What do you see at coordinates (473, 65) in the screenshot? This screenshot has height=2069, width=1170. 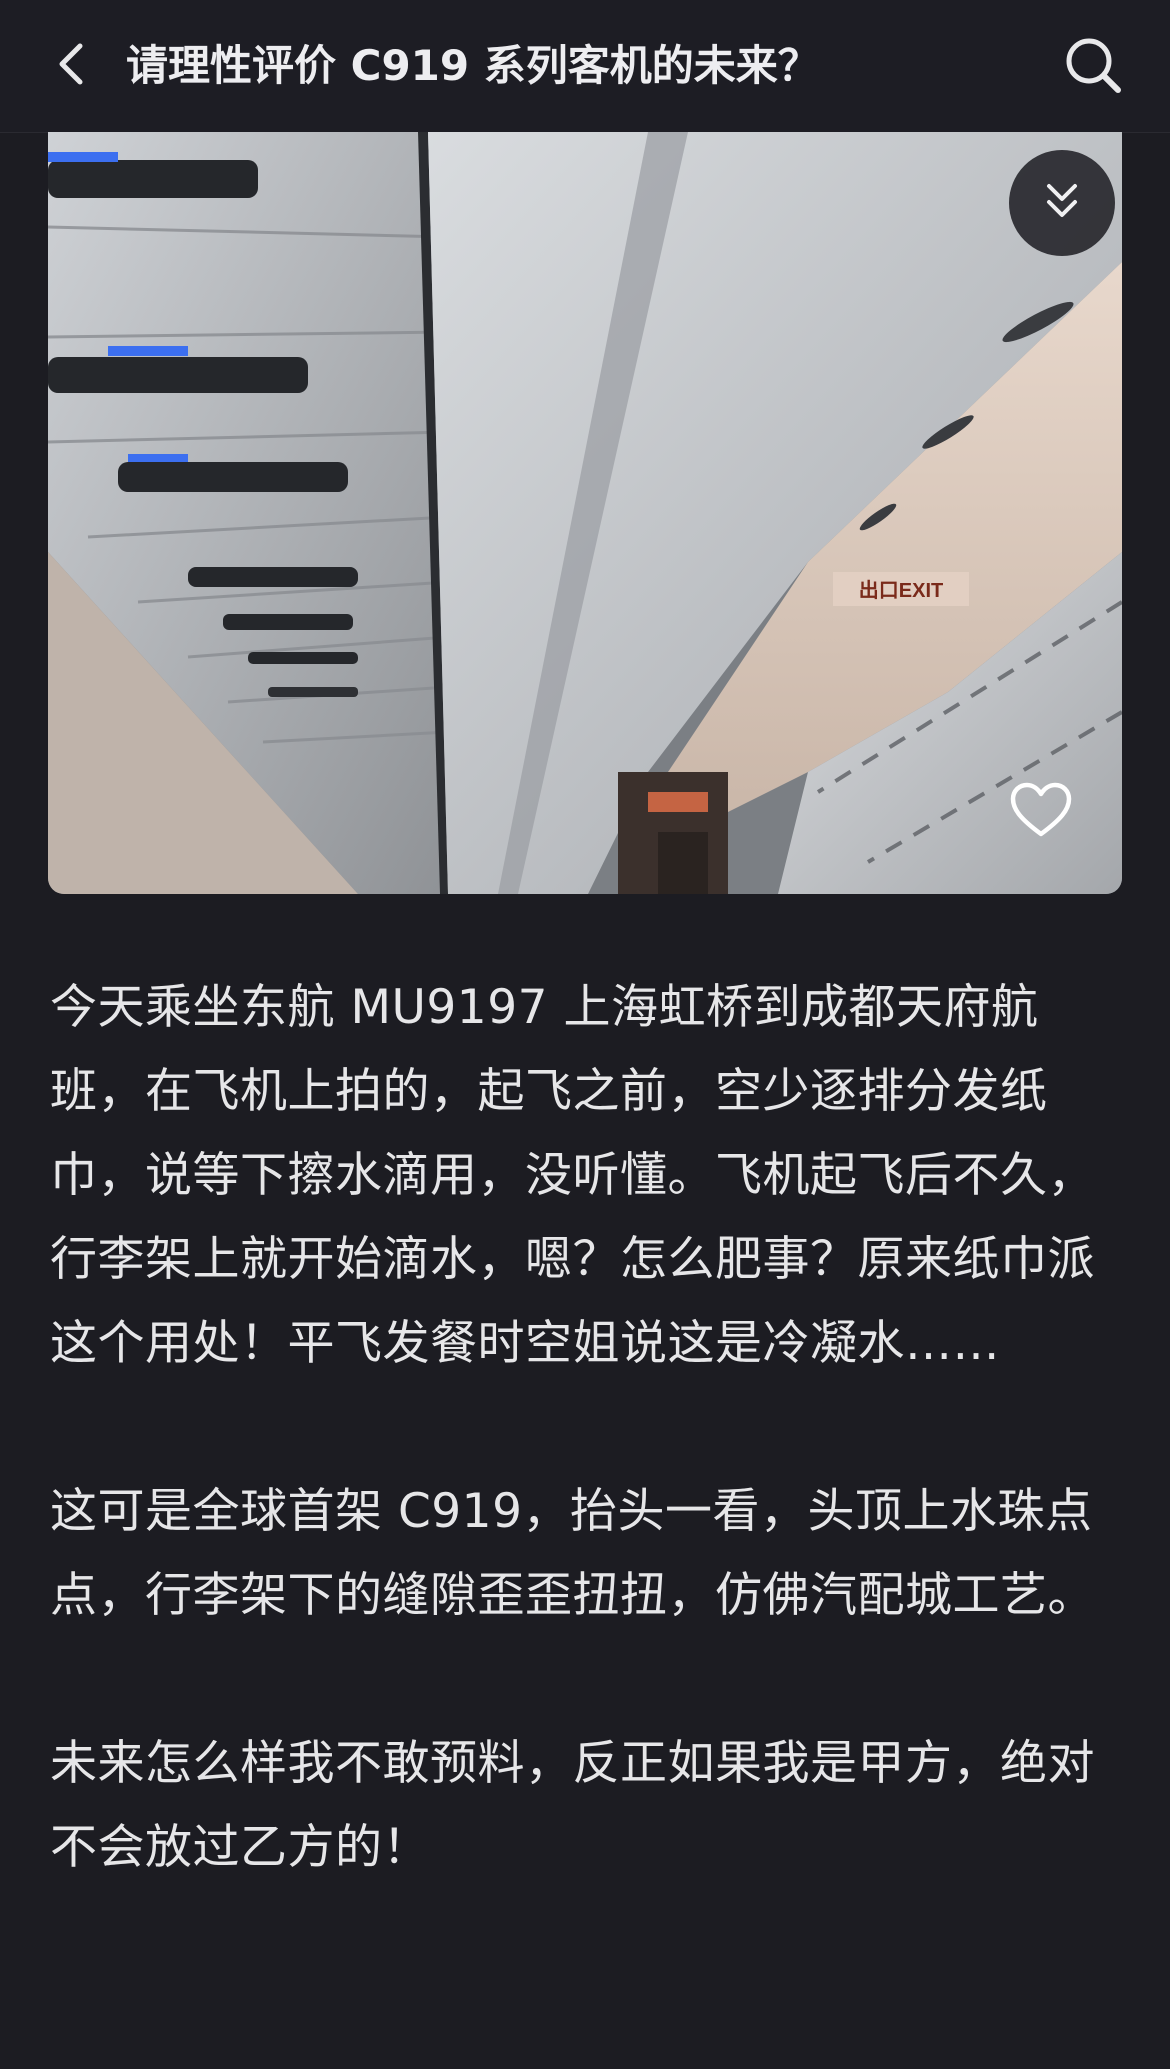 I see `question-title: 请理性评价 C919 系列客机的未来？` at bounding box center [473, 65].